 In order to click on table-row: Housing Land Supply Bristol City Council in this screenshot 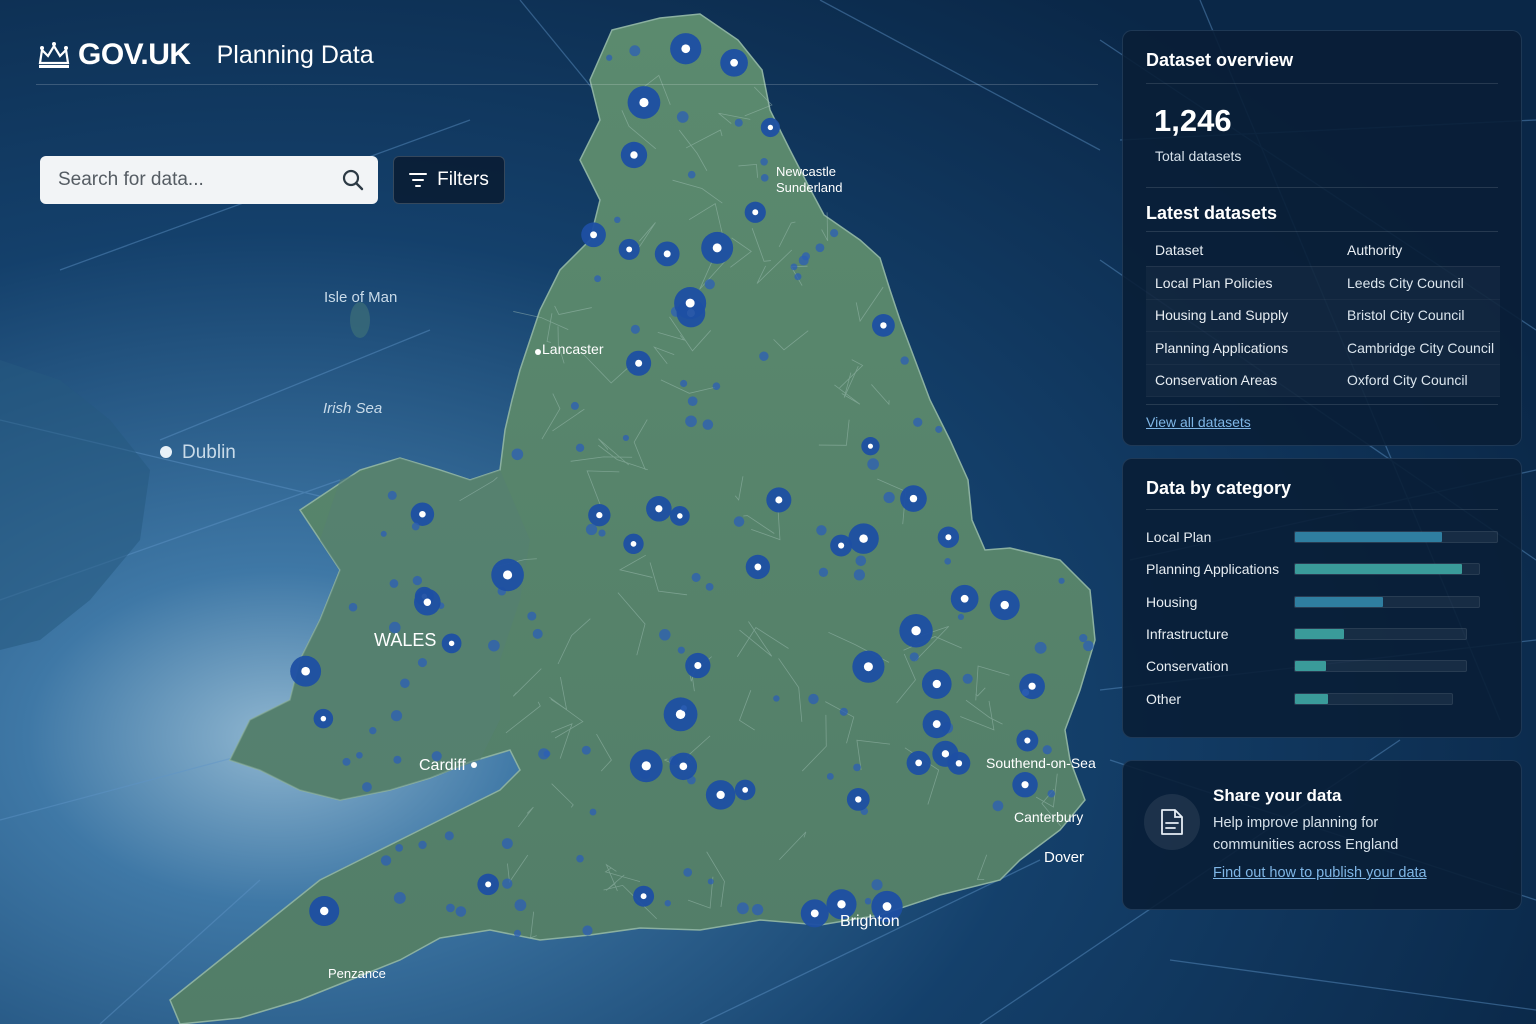, I will do `click(1323, 316)`.